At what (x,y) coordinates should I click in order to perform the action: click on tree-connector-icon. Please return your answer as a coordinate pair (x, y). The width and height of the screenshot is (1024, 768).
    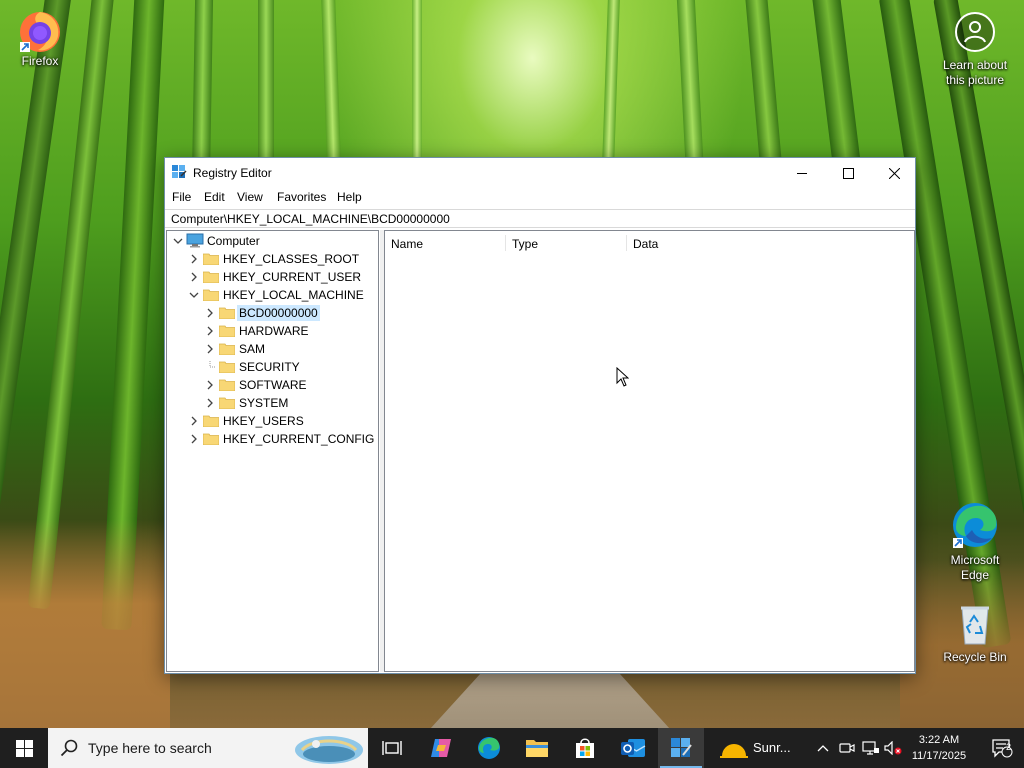
    Looking at the image, I should click on (212, 364).